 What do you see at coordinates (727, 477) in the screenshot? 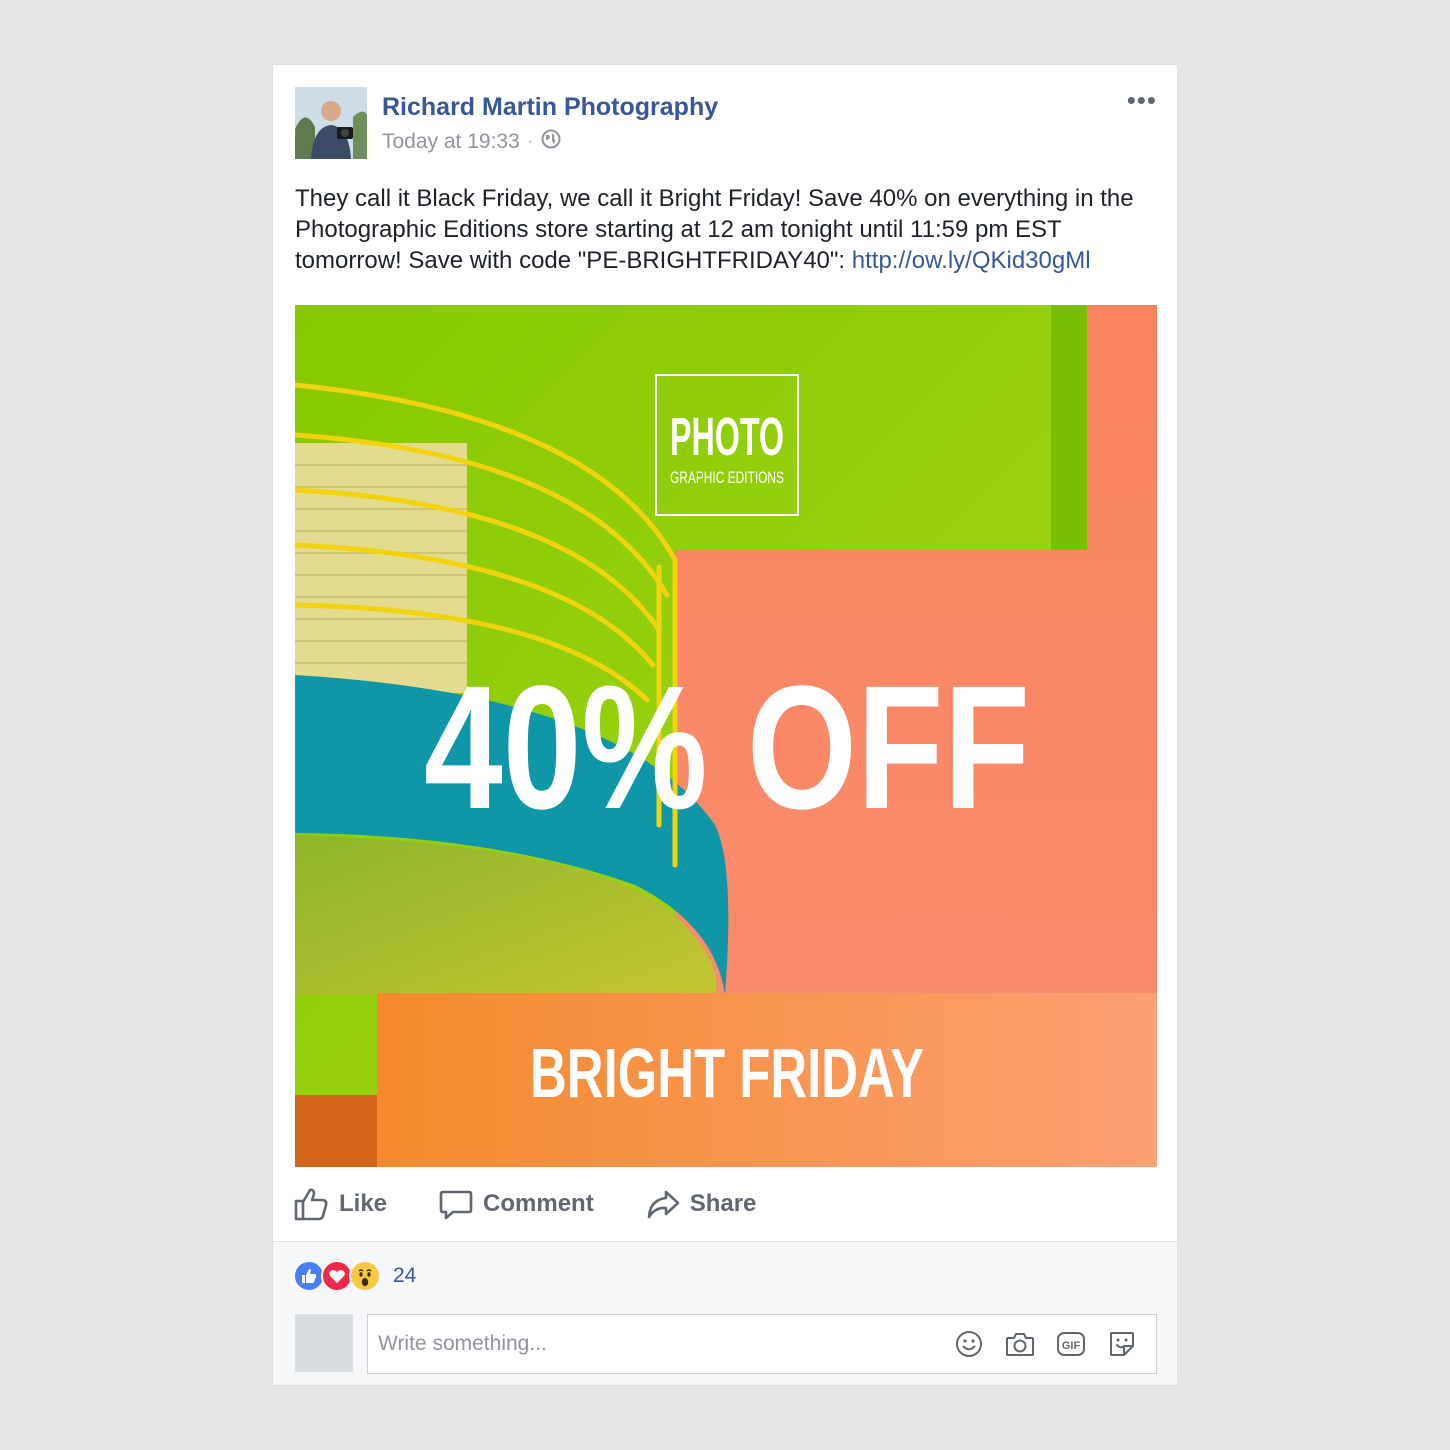
I see `promo-logo-bottom: GRAPHIC EDITIONS` at bounding box center [727, 477].